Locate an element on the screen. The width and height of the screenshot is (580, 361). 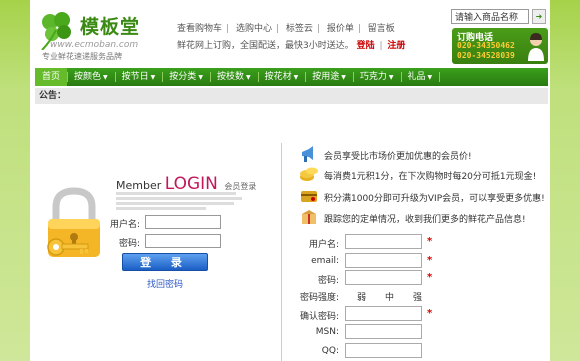
register-confirm-label: 确认密码: is located at coordinates (319, 317).